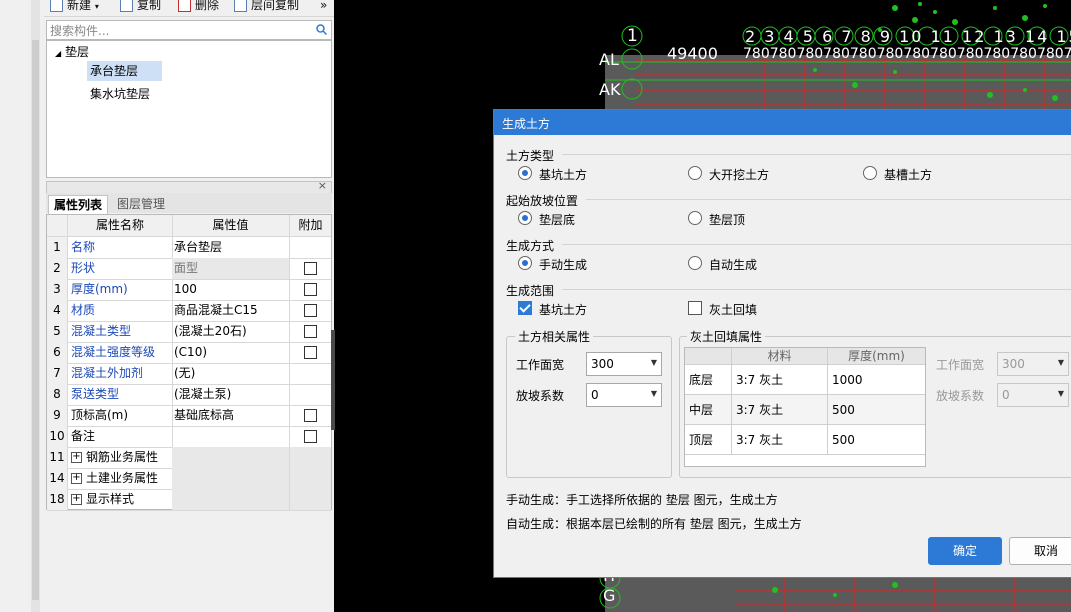 Image resolution: width=1071 pixels, height=612 pixels. I want to click on fill-slope-coef-combo: 0 ▼, so click(1033, 395).